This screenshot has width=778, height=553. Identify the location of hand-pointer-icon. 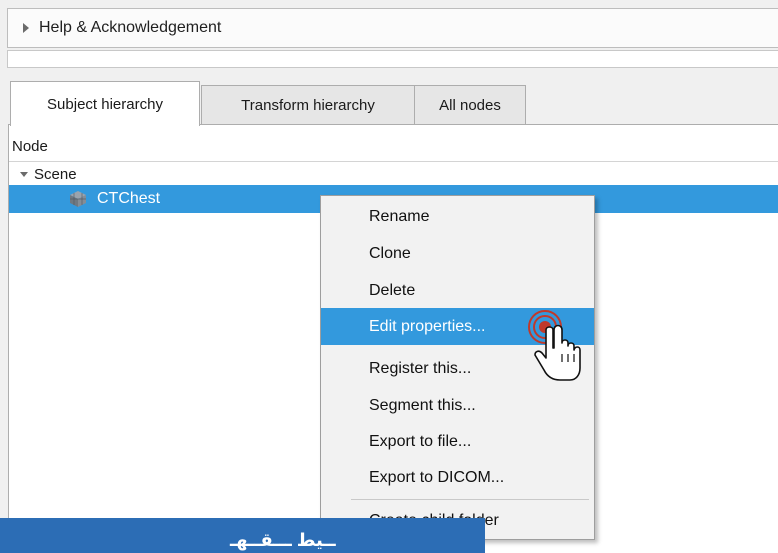
(557, 352).